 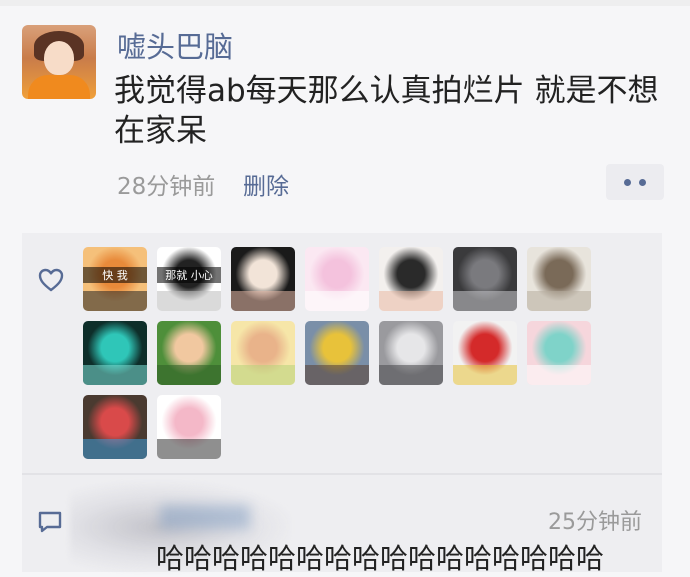 I want to click on liker-avatar-caption: 那就 小心, so click(x=189, y=275).